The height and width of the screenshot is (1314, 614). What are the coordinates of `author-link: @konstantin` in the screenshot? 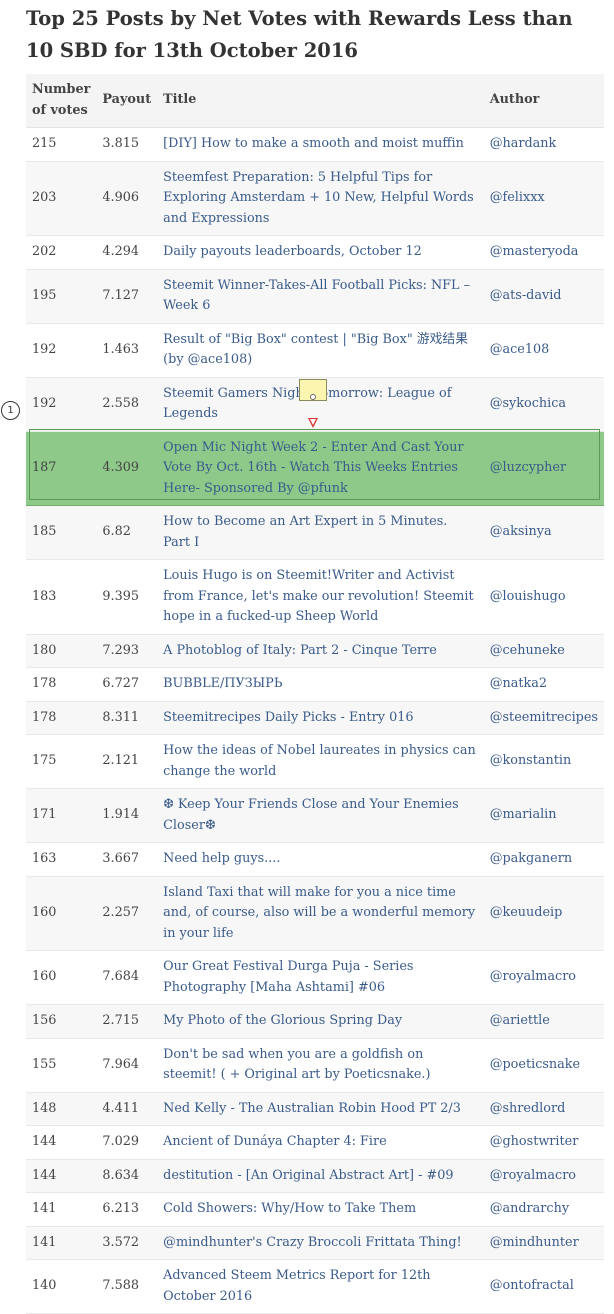 It's located at (543, 761).